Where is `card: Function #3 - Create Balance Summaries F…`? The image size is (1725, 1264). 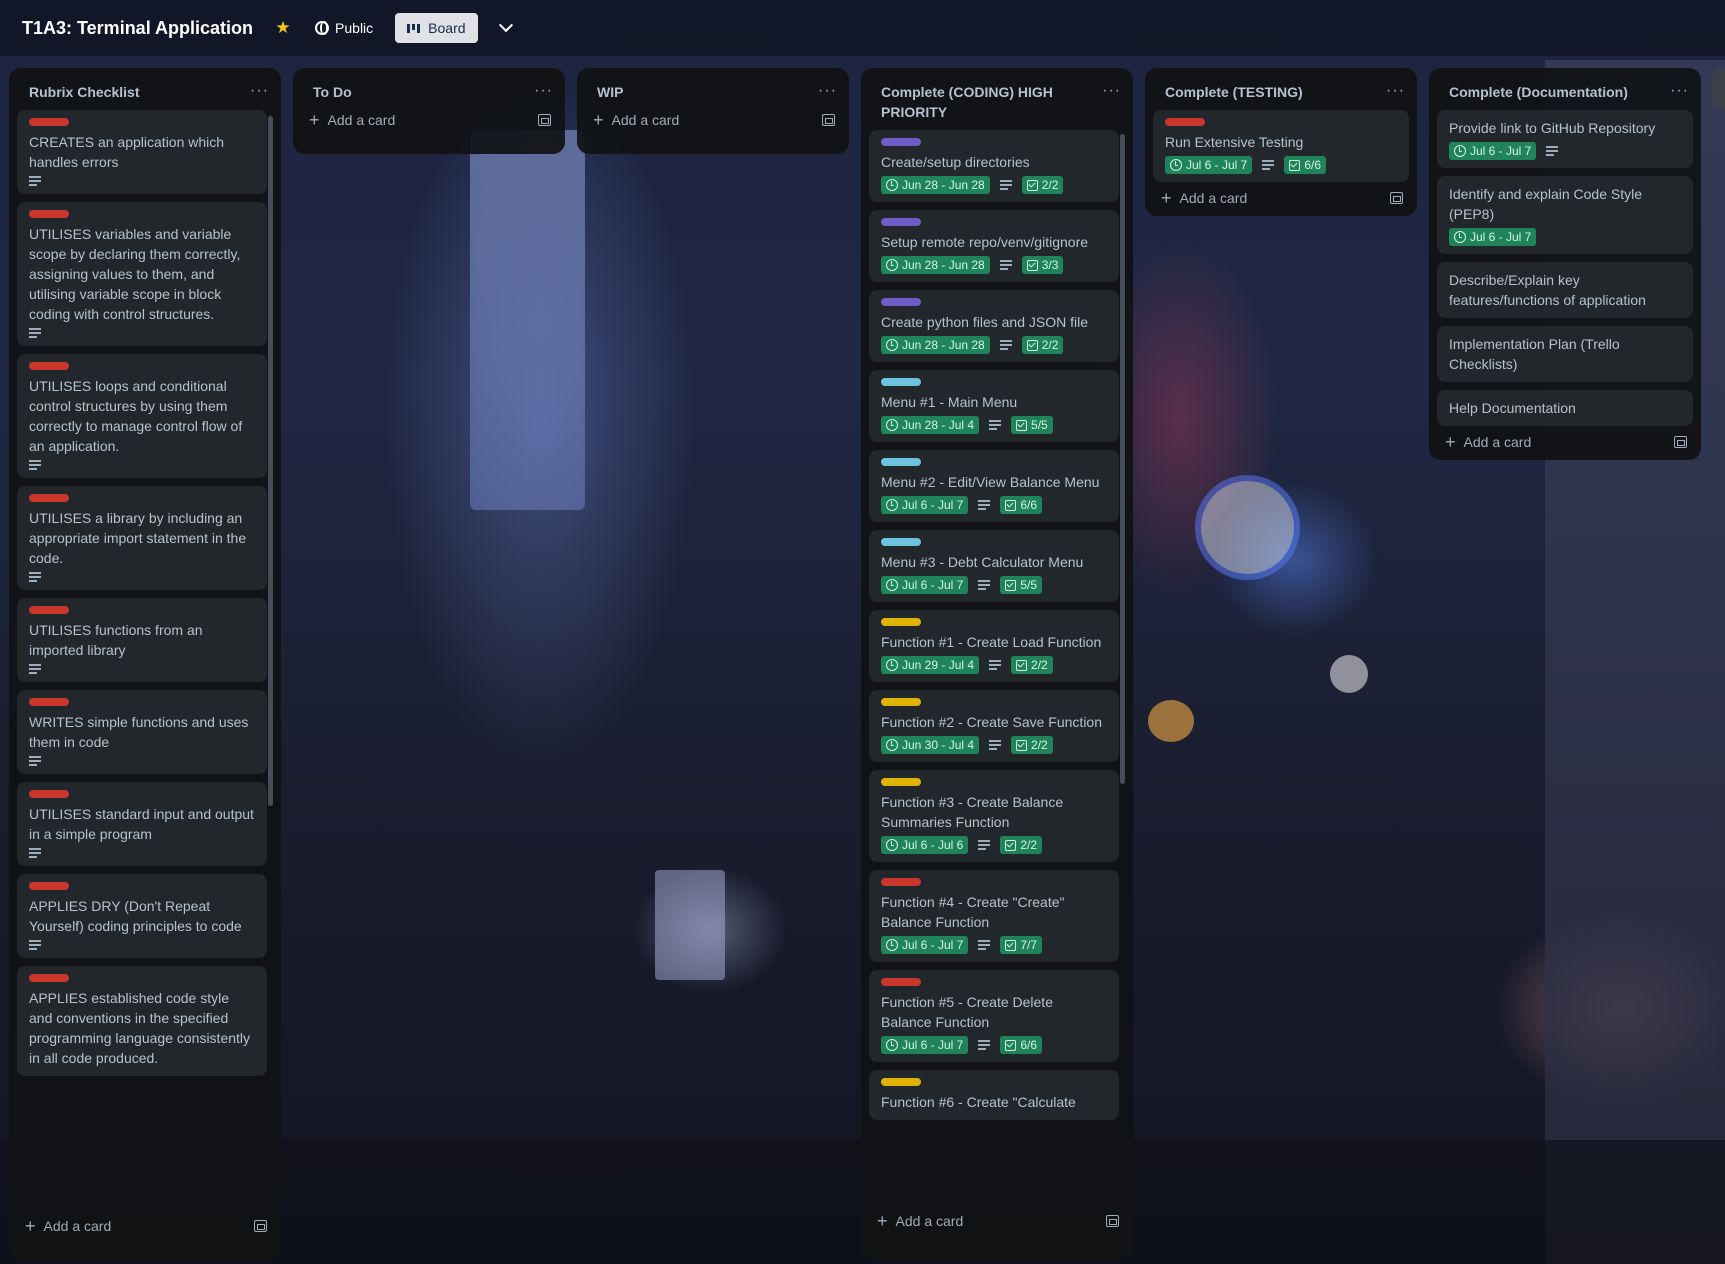 card: Function #3 - Create Balance Summaries F… is located at coordinates (994, 816).